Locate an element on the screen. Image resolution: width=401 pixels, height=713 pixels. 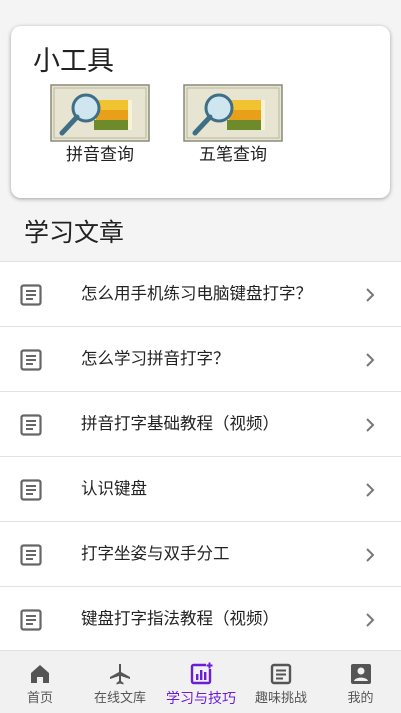
article-row: 认识键盘 is located at coordinates (200, 489).